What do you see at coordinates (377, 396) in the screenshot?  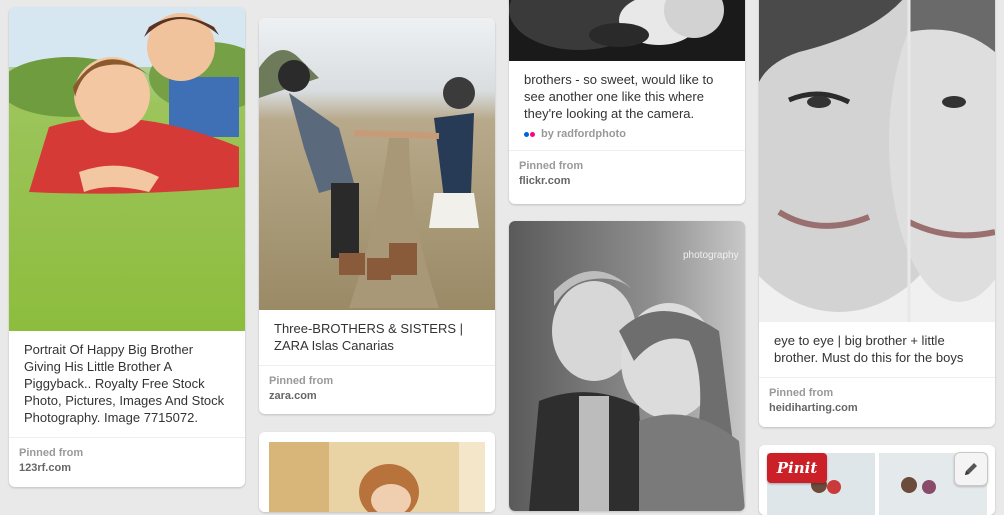 I see `pin-source-domain: zara.com` at bounding box center [377, 396].